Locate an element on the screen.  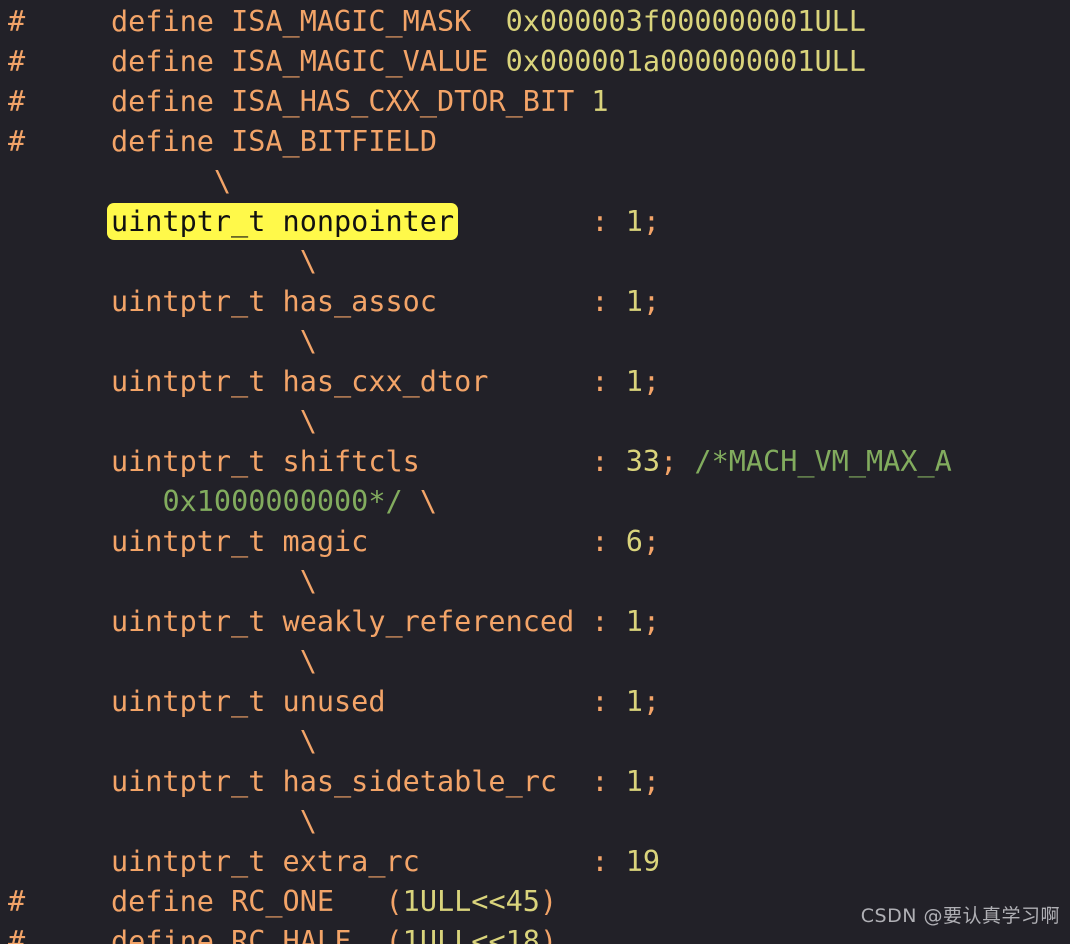
token-ident: uintptr_t has_assoc is located at coordinates (300, 301).